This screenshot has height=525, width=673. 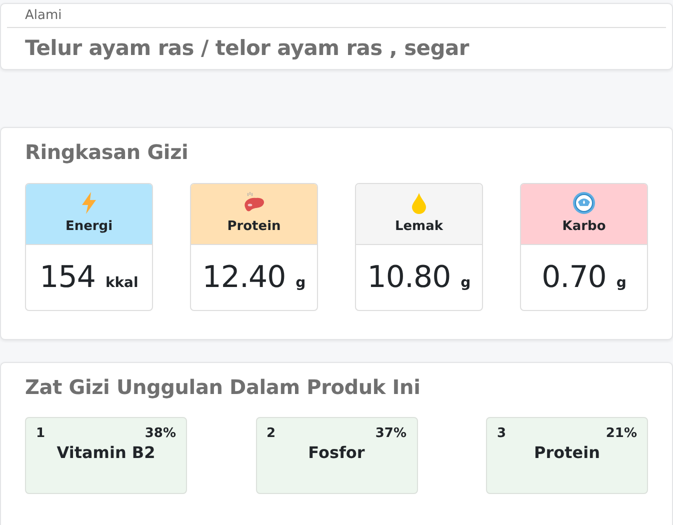 I want to click on section-title: Zat Gizi Unggulan Dalam Produk Ini, so click(x=223, y=387).